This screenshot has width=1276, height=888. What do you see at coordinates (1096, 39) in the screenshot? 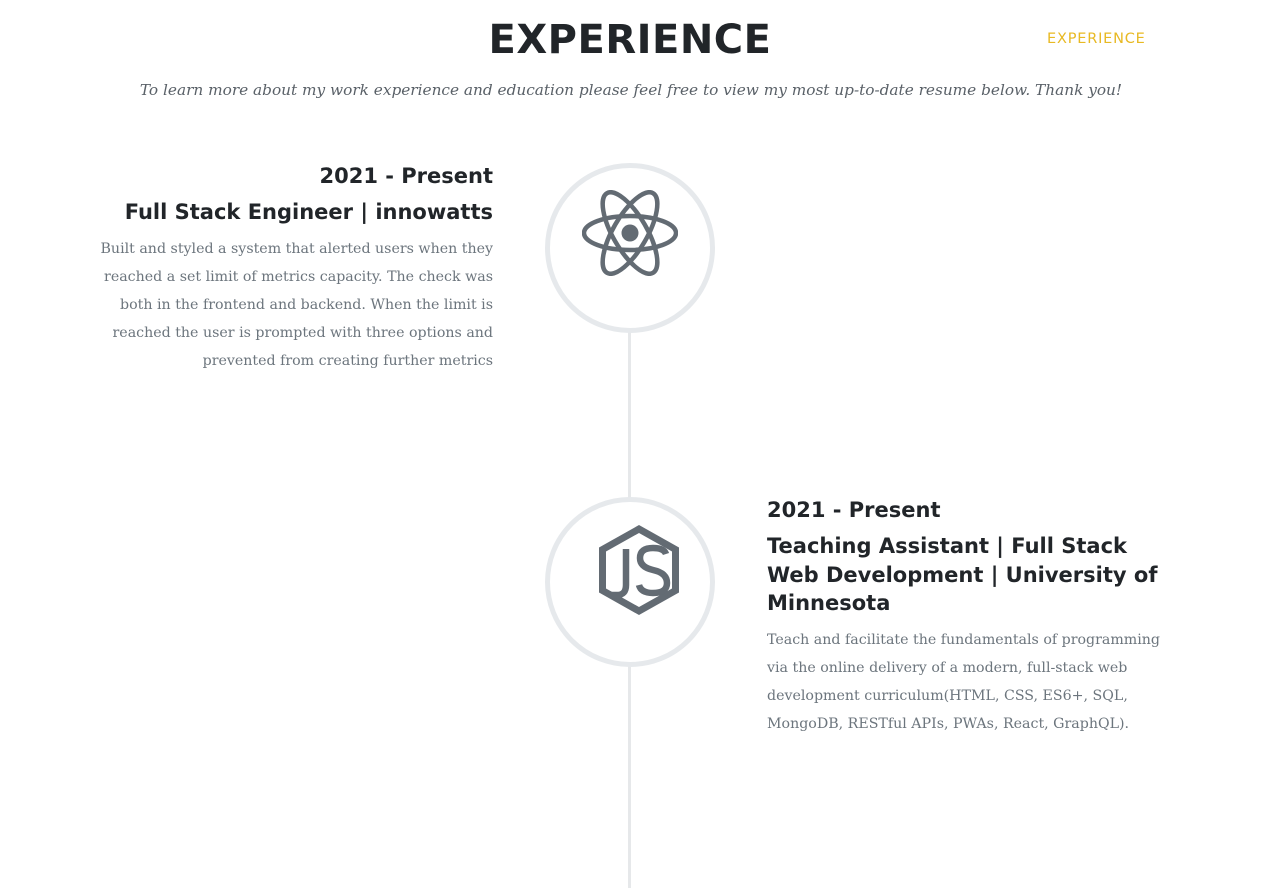
I see `nav-link-experience: EXPERIENCE` at bounding box center [1096, 39].